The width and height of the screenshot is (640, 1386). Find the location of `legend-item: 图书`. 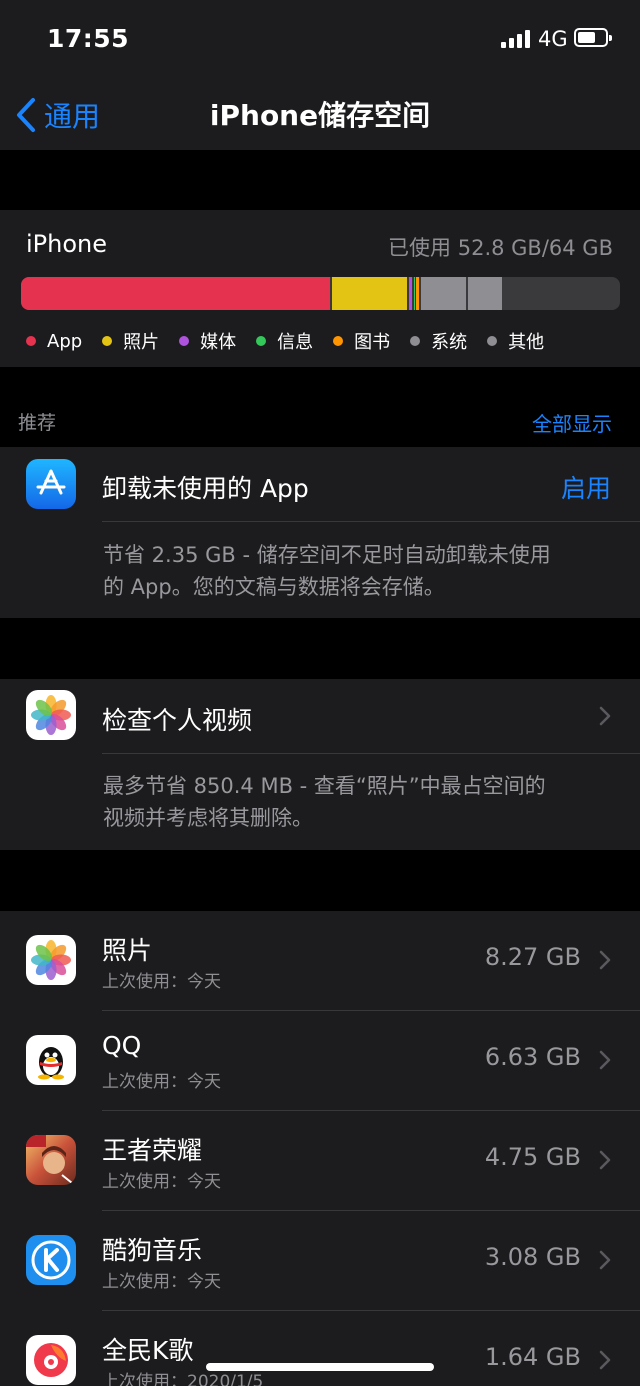

legend-item: 图书 is located at coordinates (361, 341).